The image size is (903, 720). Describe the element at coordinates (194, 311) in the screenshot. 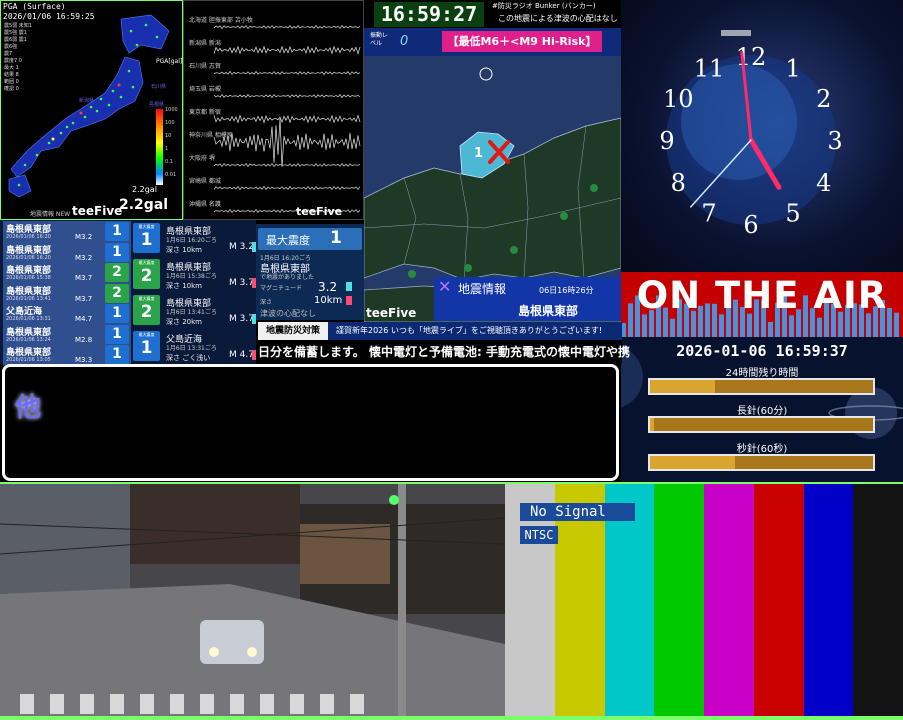

I see `quake-detail-row: 最大震度 2 島根県東部 1月6日 13:41ごろ 深さ 20km M 3.7` at that location.